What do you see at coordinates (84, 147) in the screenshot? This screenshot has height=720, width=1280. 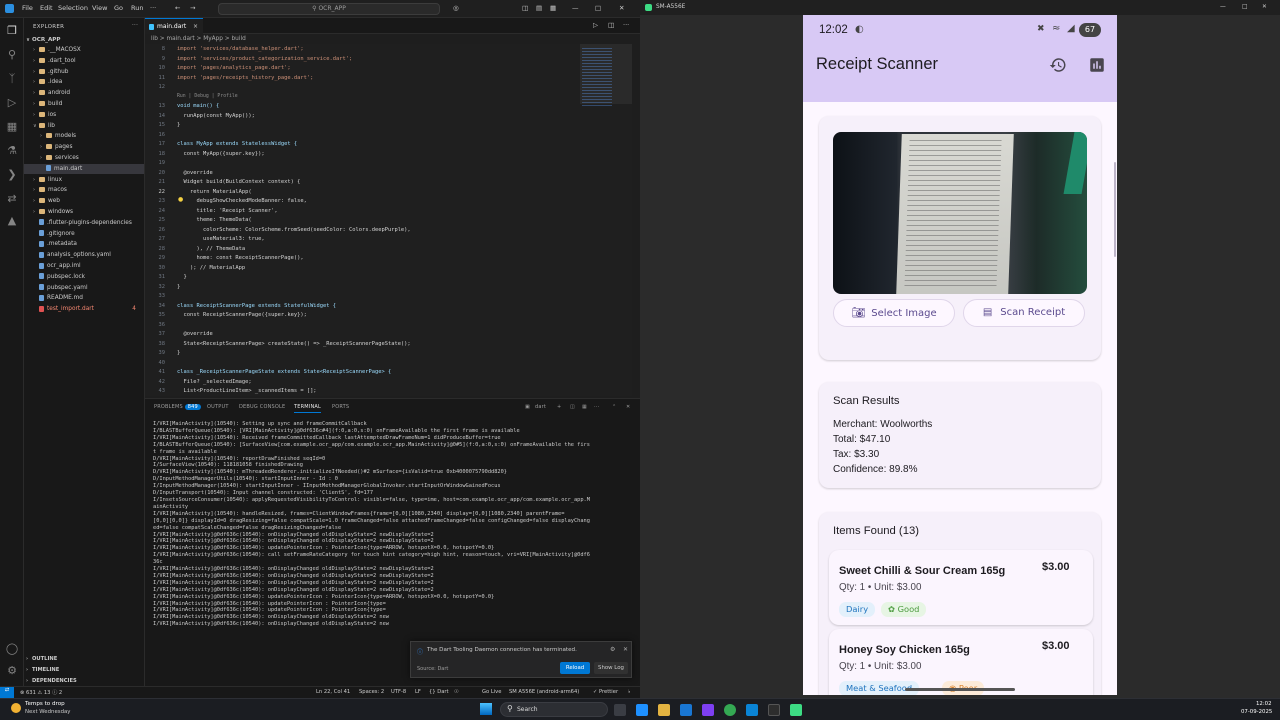 I see `tree-folder: › pages` at bounding box center [84, 147].